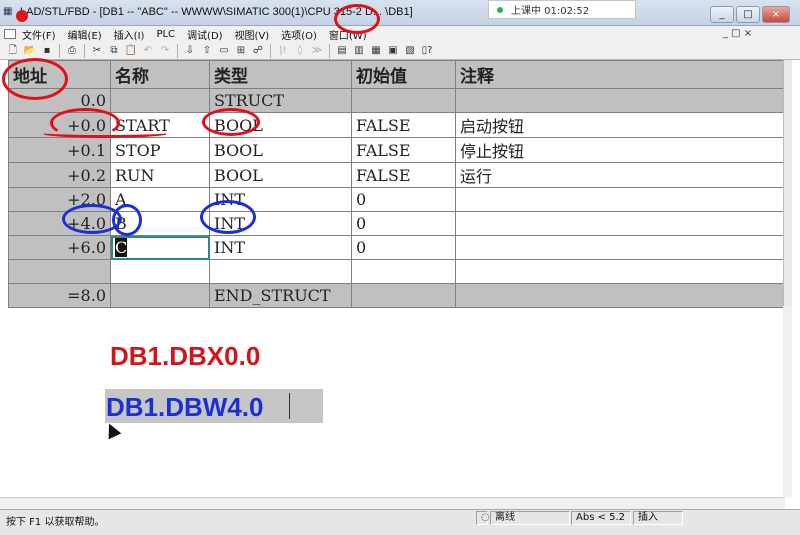  What do you see at coordinates (97, 51) in the screenshot?
I see `cut-icon: ✂` at bounding box center [97, 51].